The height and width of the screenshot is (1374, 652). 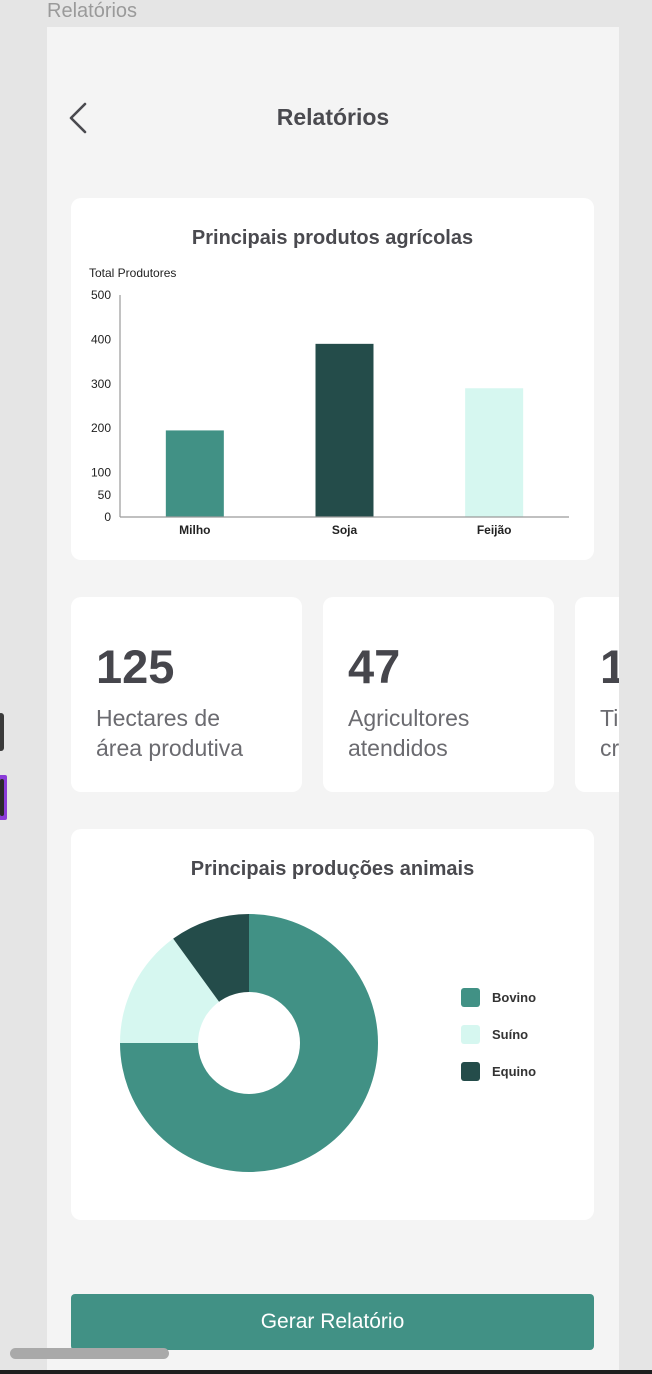 I want to click on legend-label: Bovino, so click(x=514, y=997).